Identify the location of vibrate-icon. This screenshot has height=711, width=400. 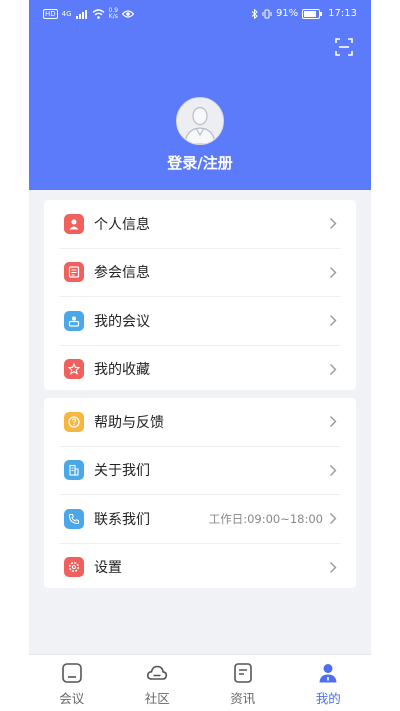
(267, 13).